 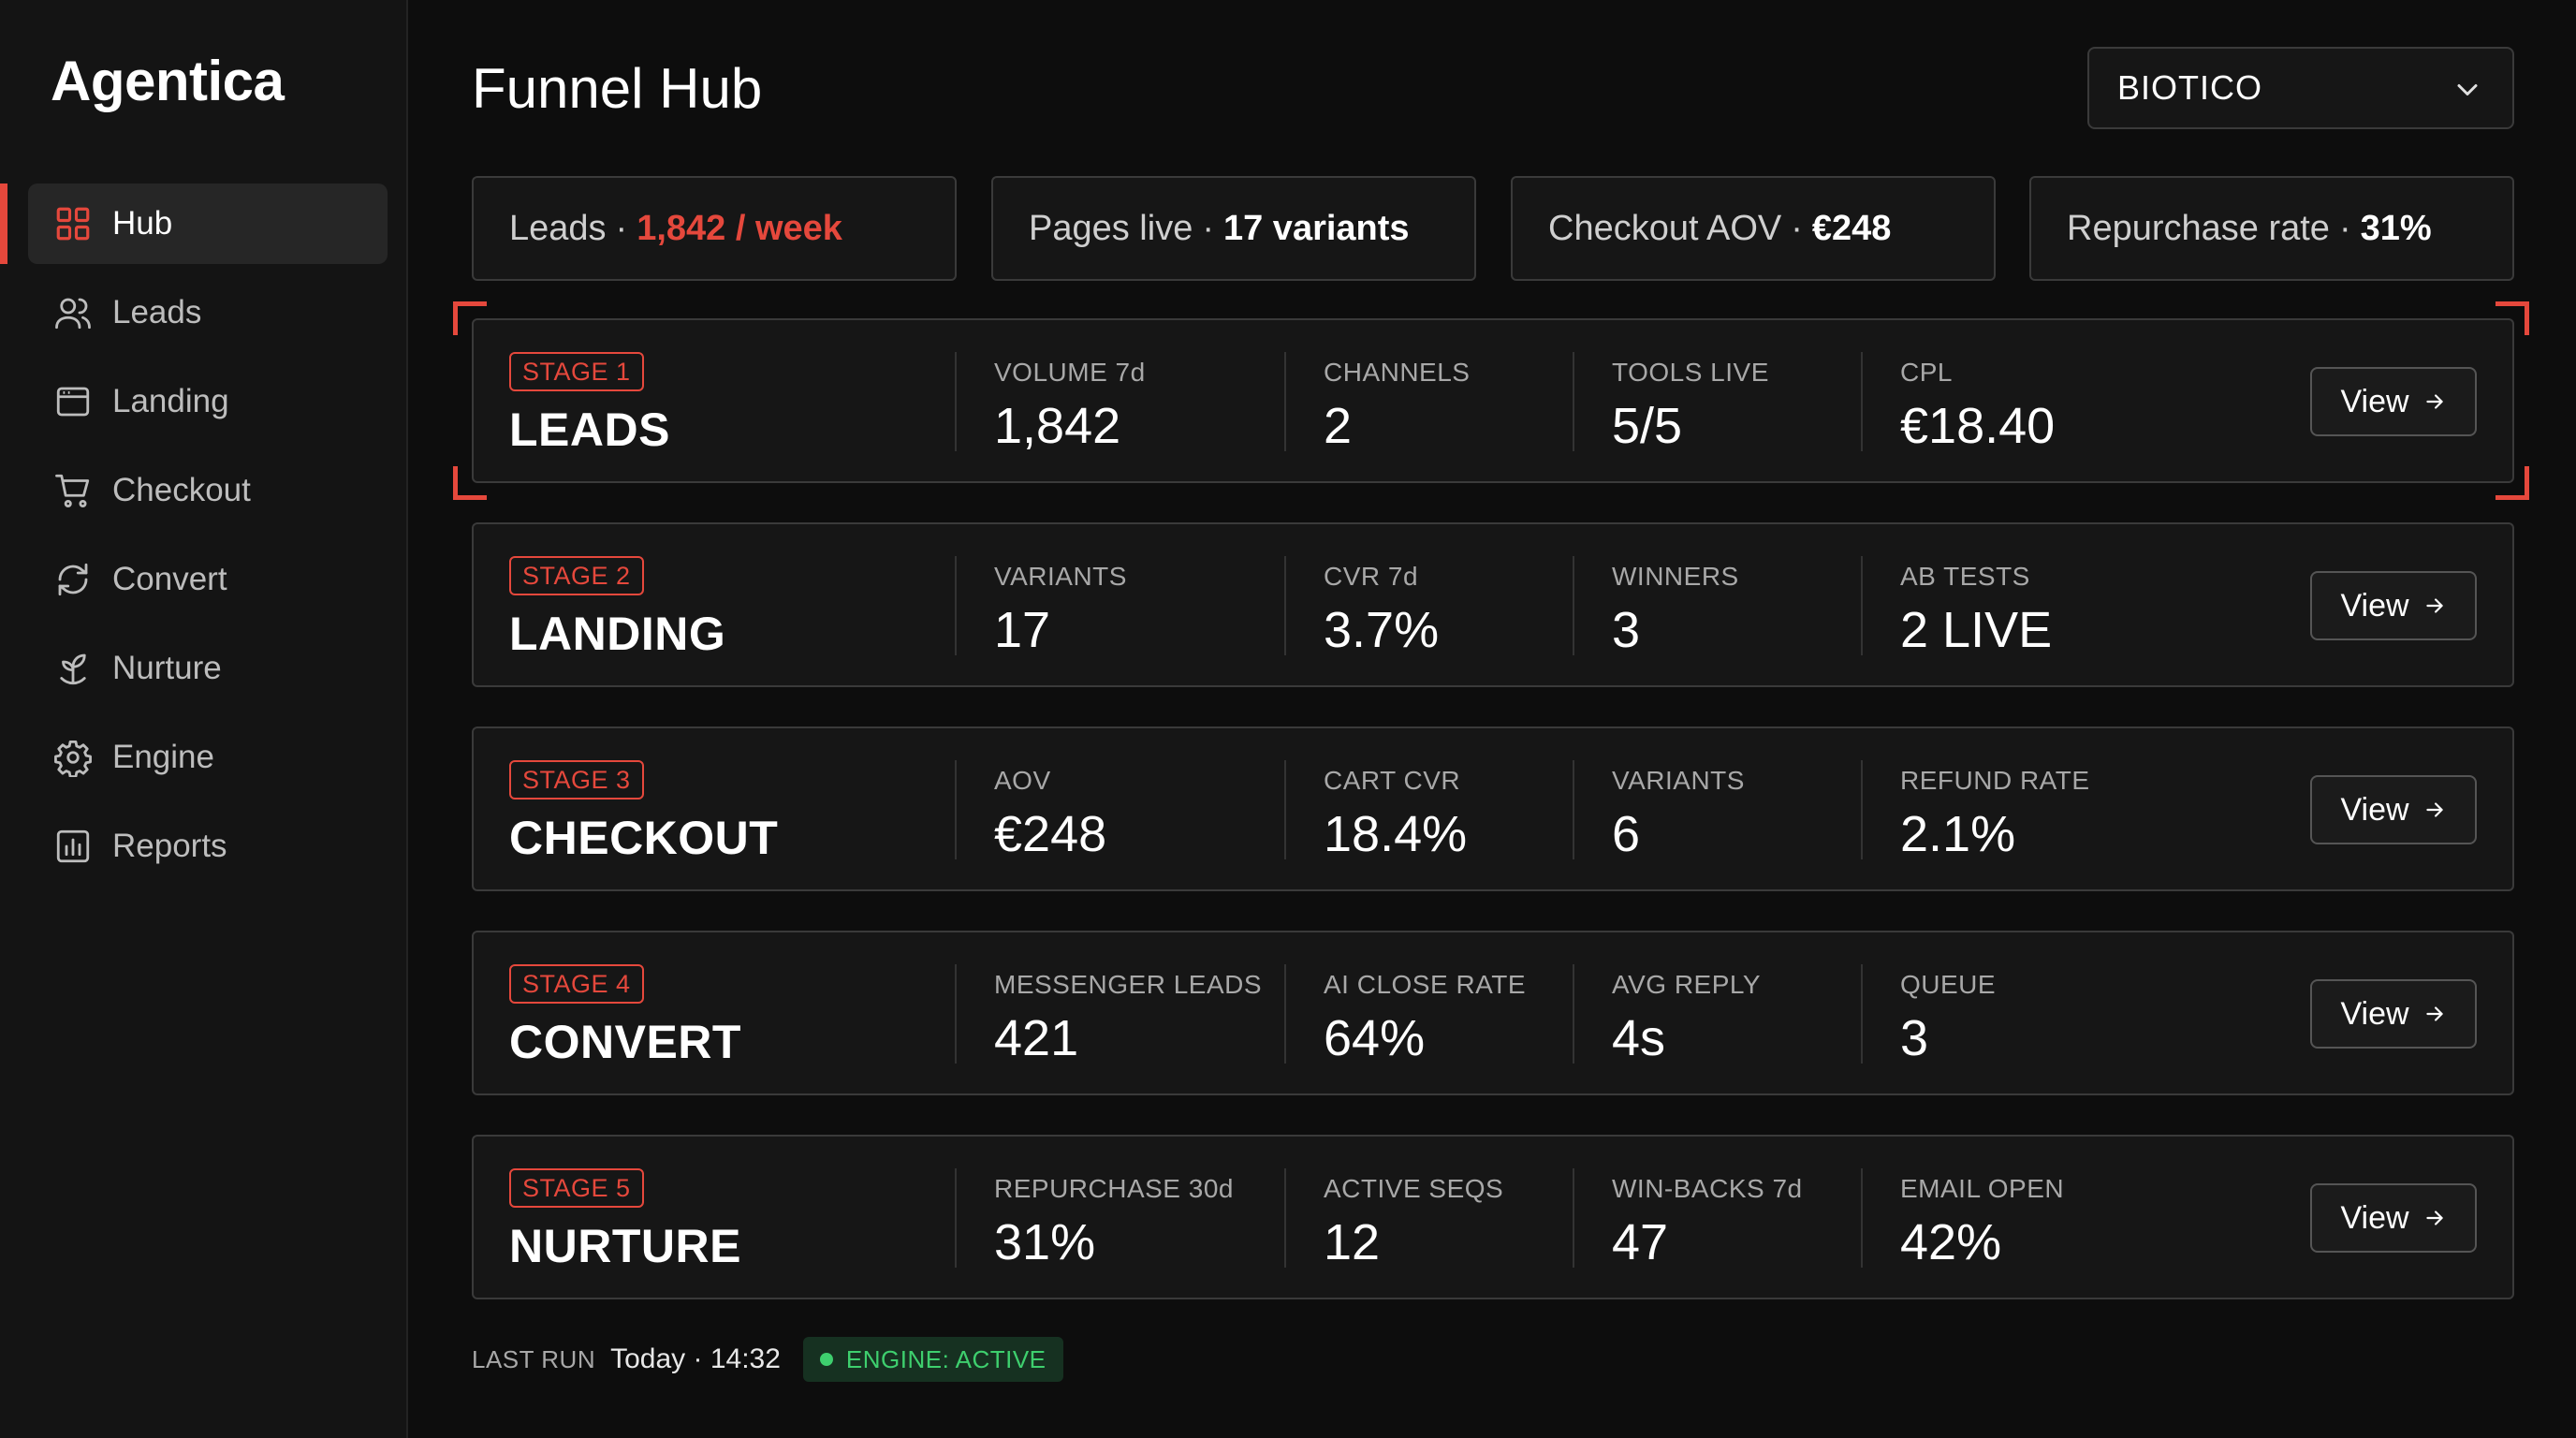 What do you see at coordinates (73, 223) in the screenshot?
I see `grid-icon` at bounding box center [73, 223].